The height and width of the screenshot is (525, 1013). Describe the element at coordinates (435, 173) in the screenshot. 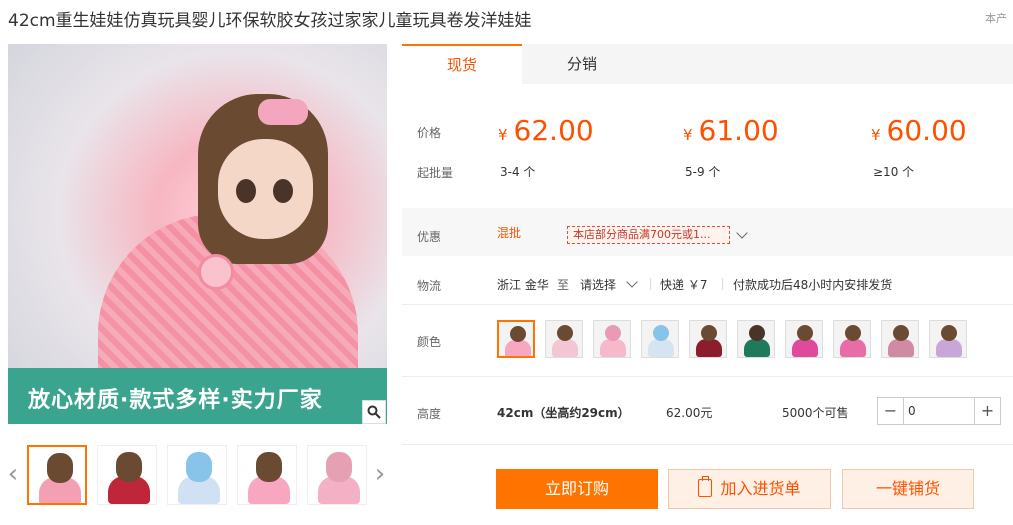

I see `moq-label: 起批量` at that location.